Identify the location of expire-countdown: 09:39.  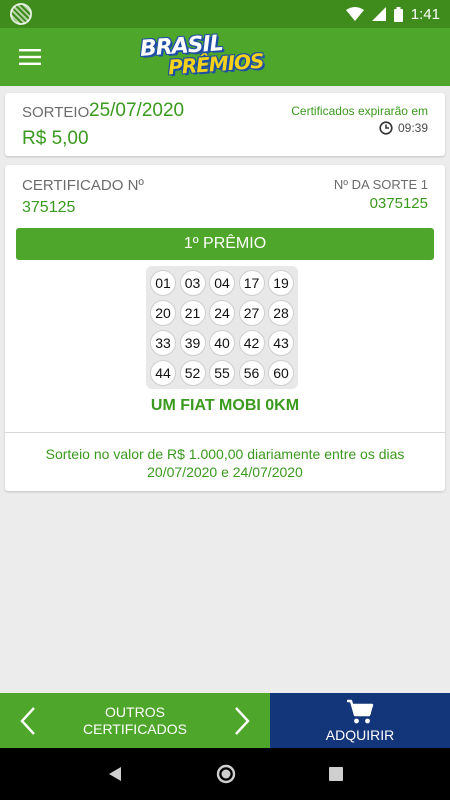
(403, 128).